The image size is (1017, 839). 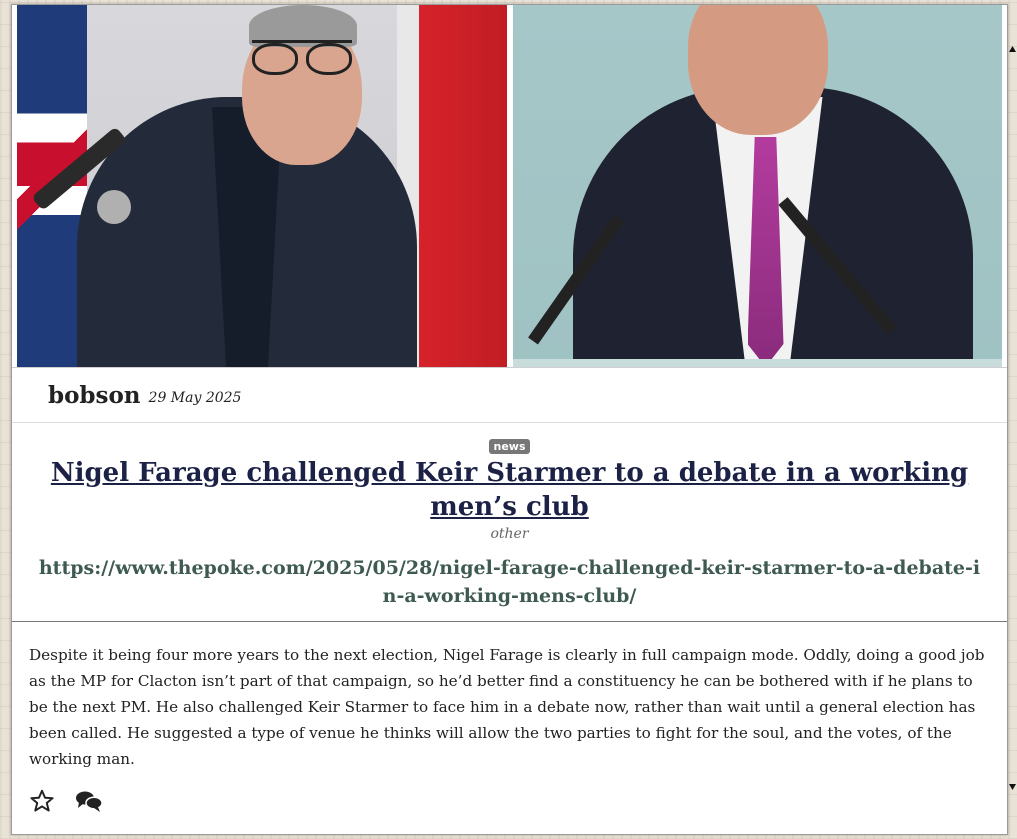 What do you see at coordinates (302, 57) in the screenshot?
I see `glasses` at bounding box center [302, 57].